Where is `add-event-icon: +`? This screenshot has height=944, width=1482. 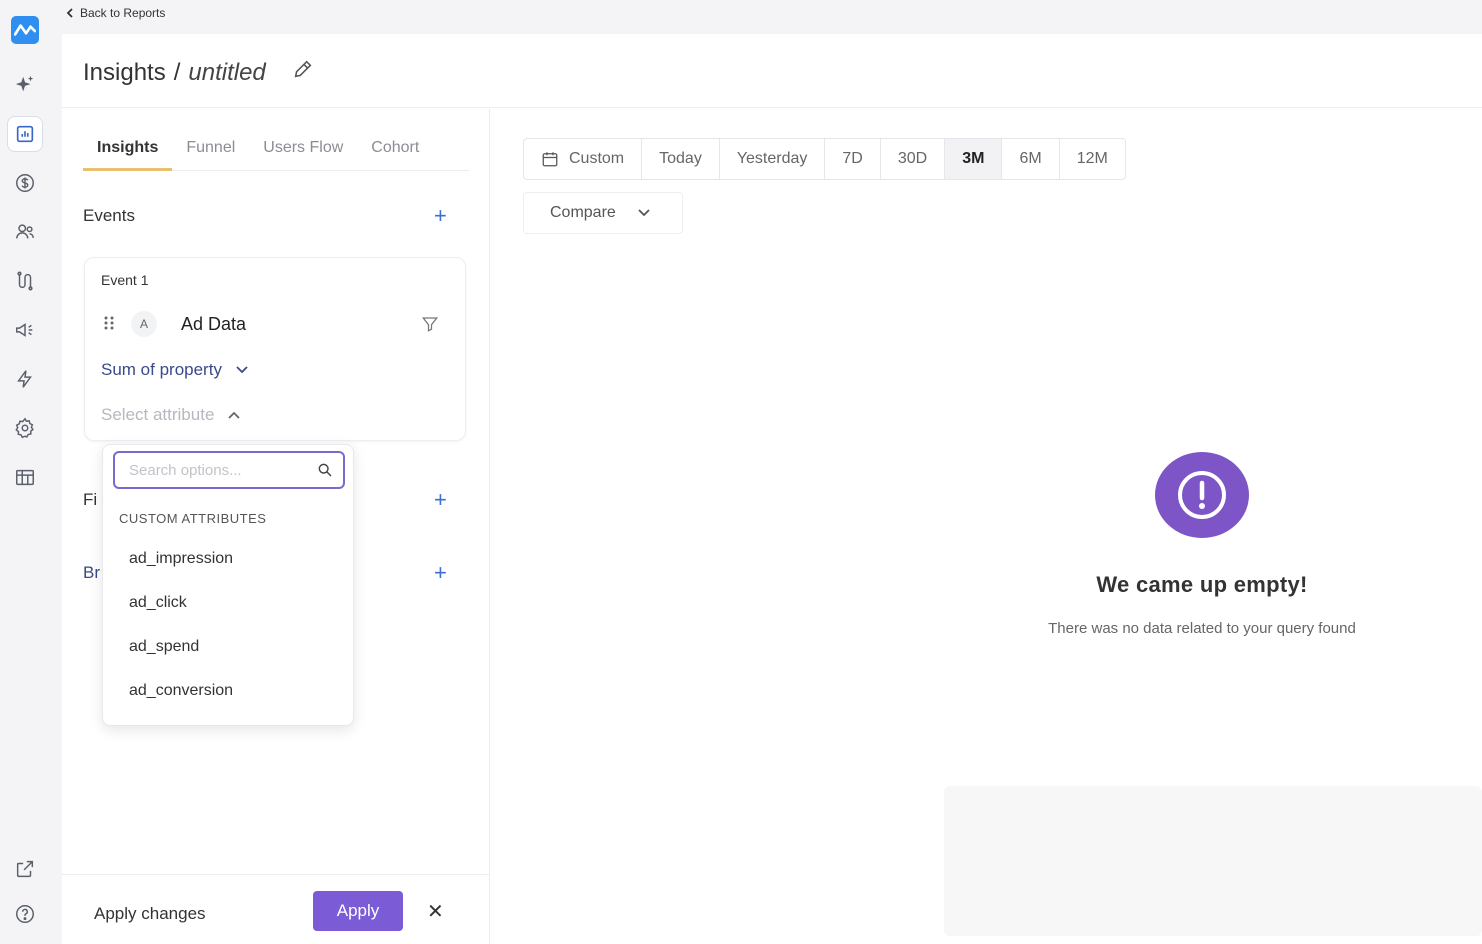
add-event-icon: + is located at coordinates (440, 216).